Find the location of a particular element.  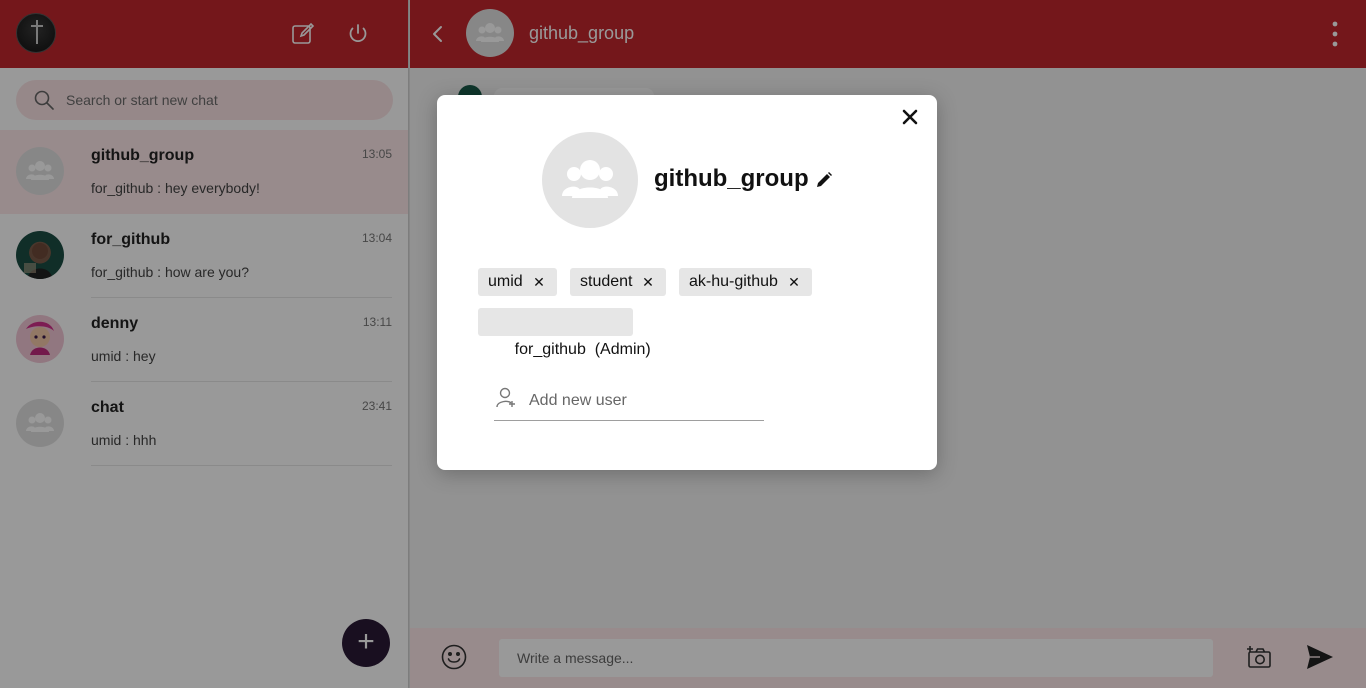

group-avatar-icon is located at coordinates (590, 180).